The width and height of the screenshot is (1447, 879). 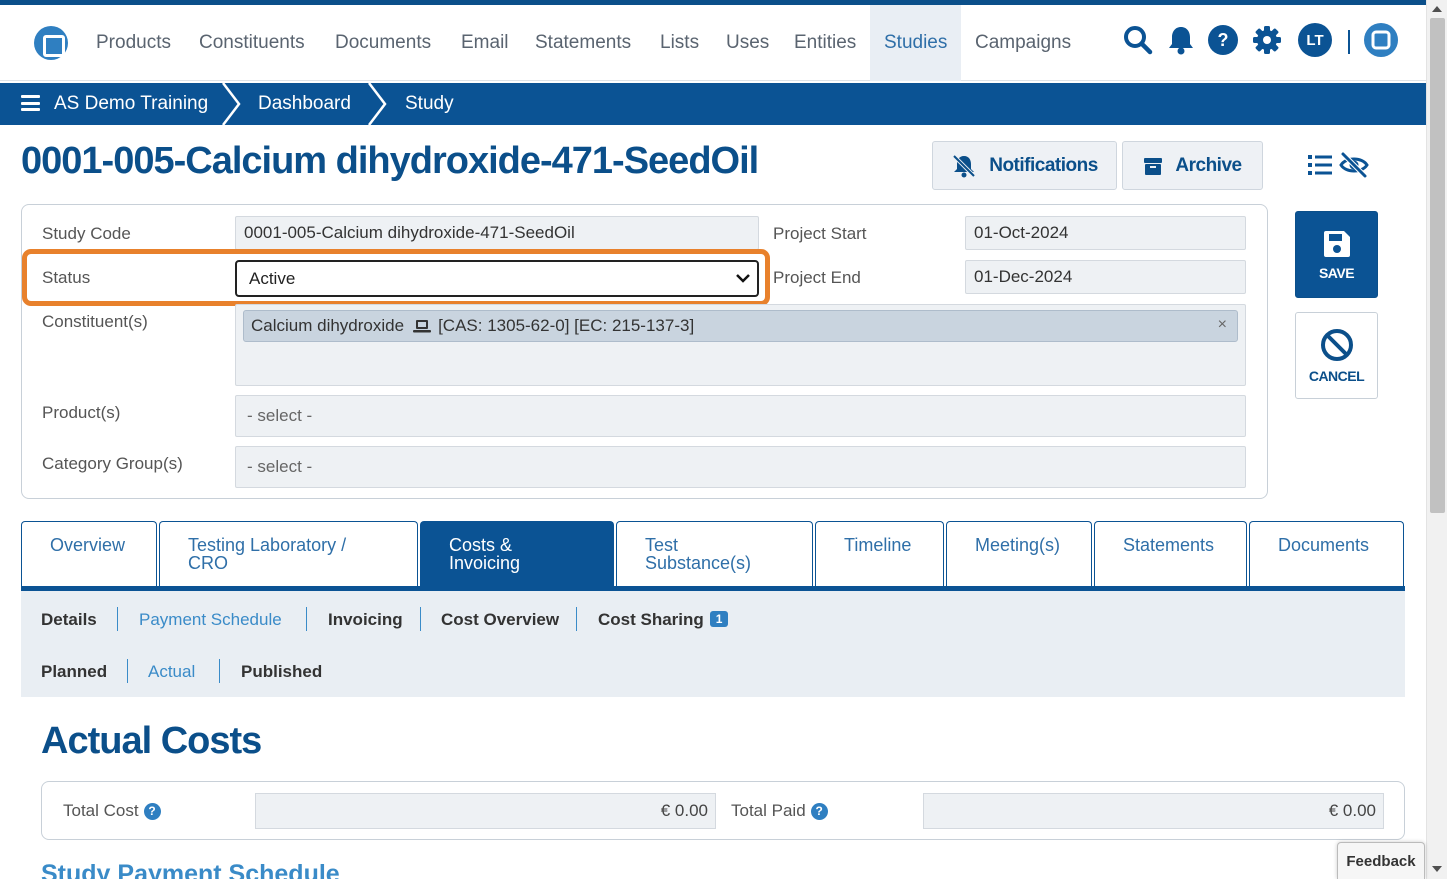 I want to click on total-cost-field: € 0.00, so click(x=485, y=811).